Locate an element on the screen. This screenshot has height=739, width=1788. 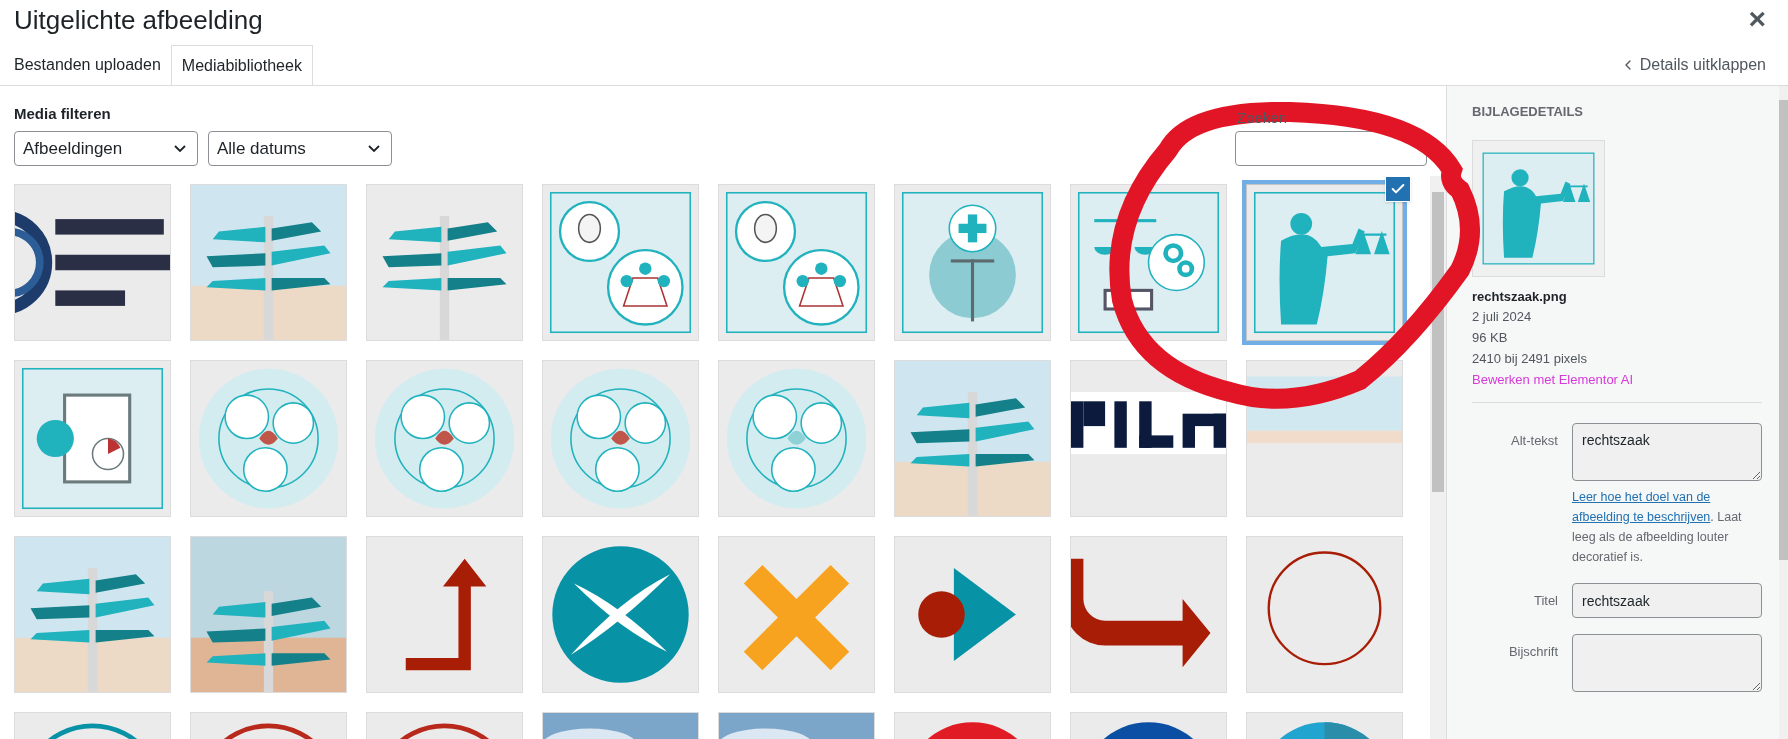
tab: Mediabibliotheek is located at coordinates (241, 65).